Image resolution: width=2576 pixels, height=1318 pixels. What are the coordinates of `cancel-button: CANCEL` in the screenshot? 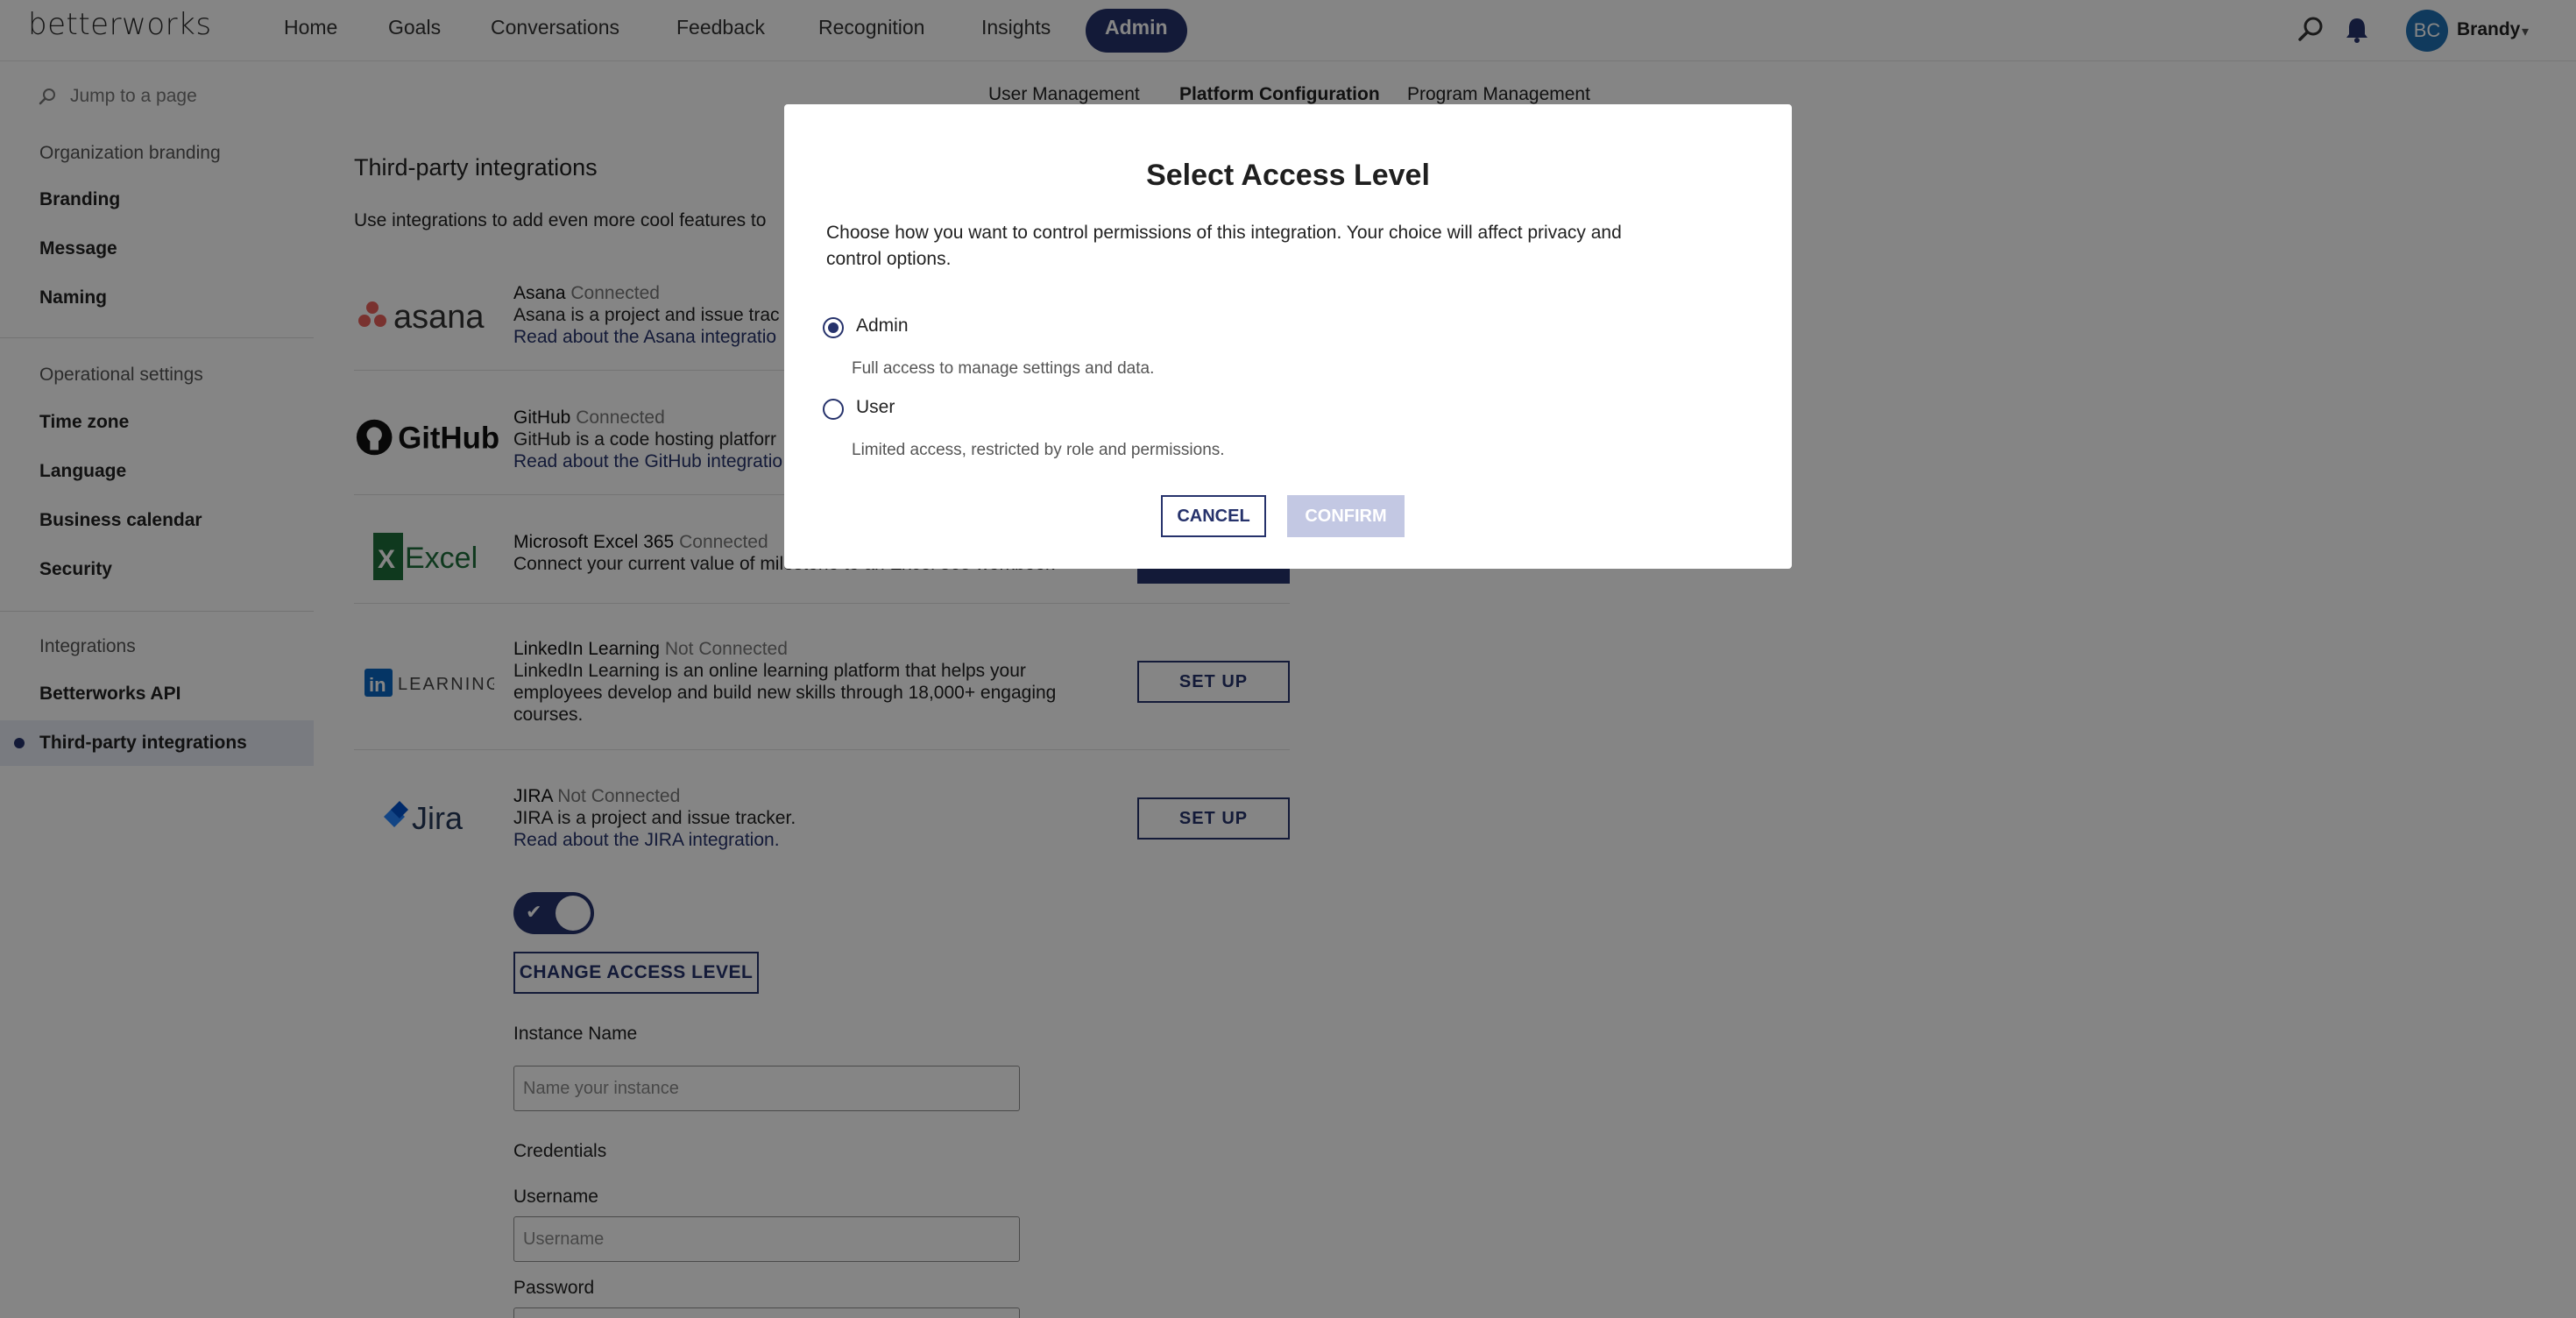 It's located at (1213, 516).